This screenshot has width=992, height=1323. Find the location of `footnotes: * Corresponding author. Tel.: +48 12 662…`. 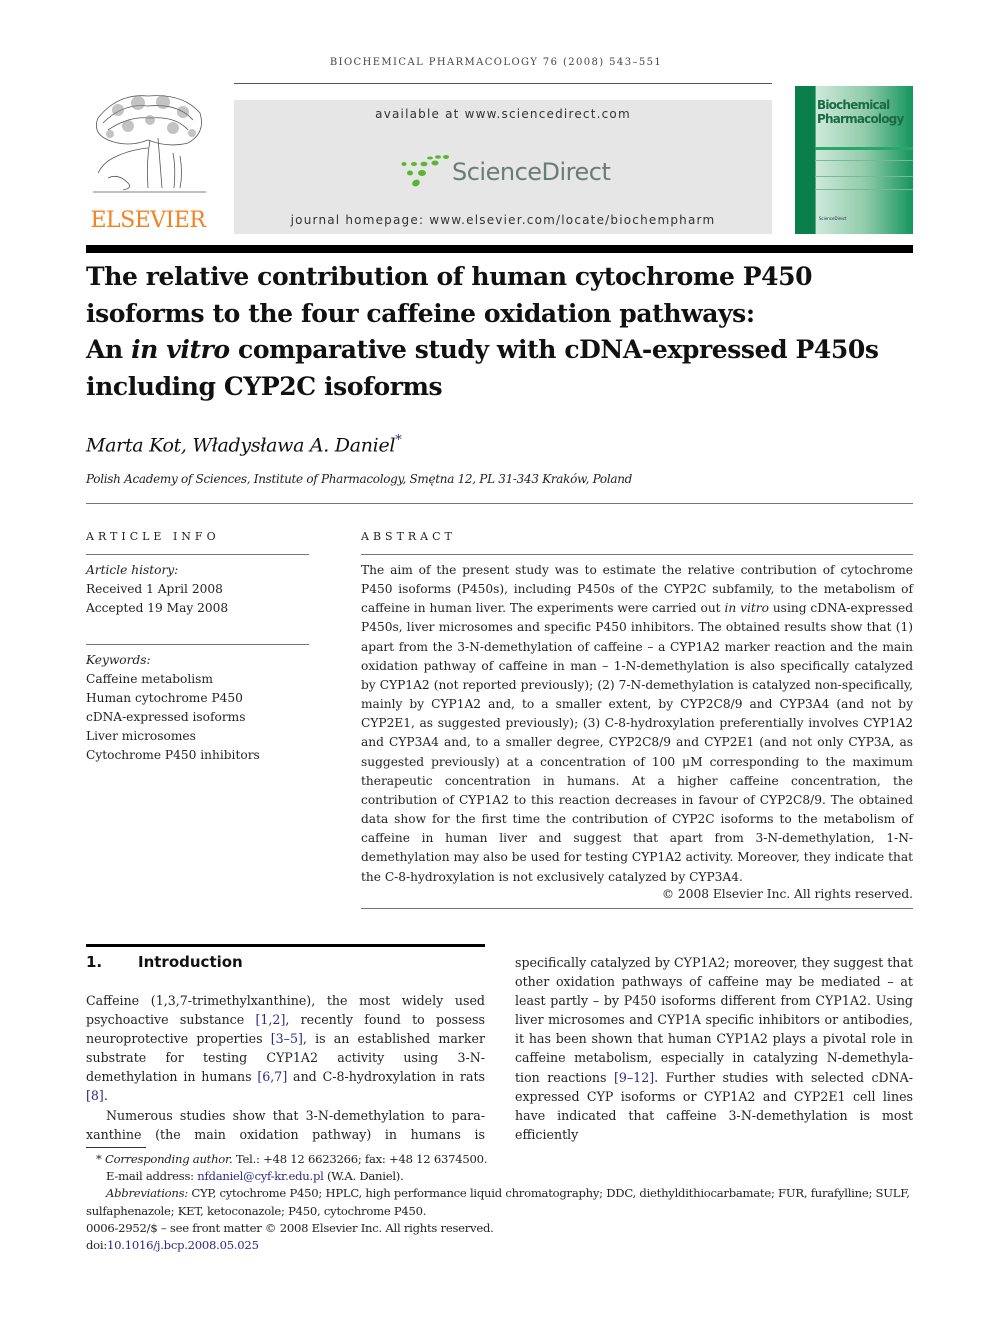

footnotes: * Corresponding author. Tel.: +48 12 662… is located at coordinates (499, 1202).